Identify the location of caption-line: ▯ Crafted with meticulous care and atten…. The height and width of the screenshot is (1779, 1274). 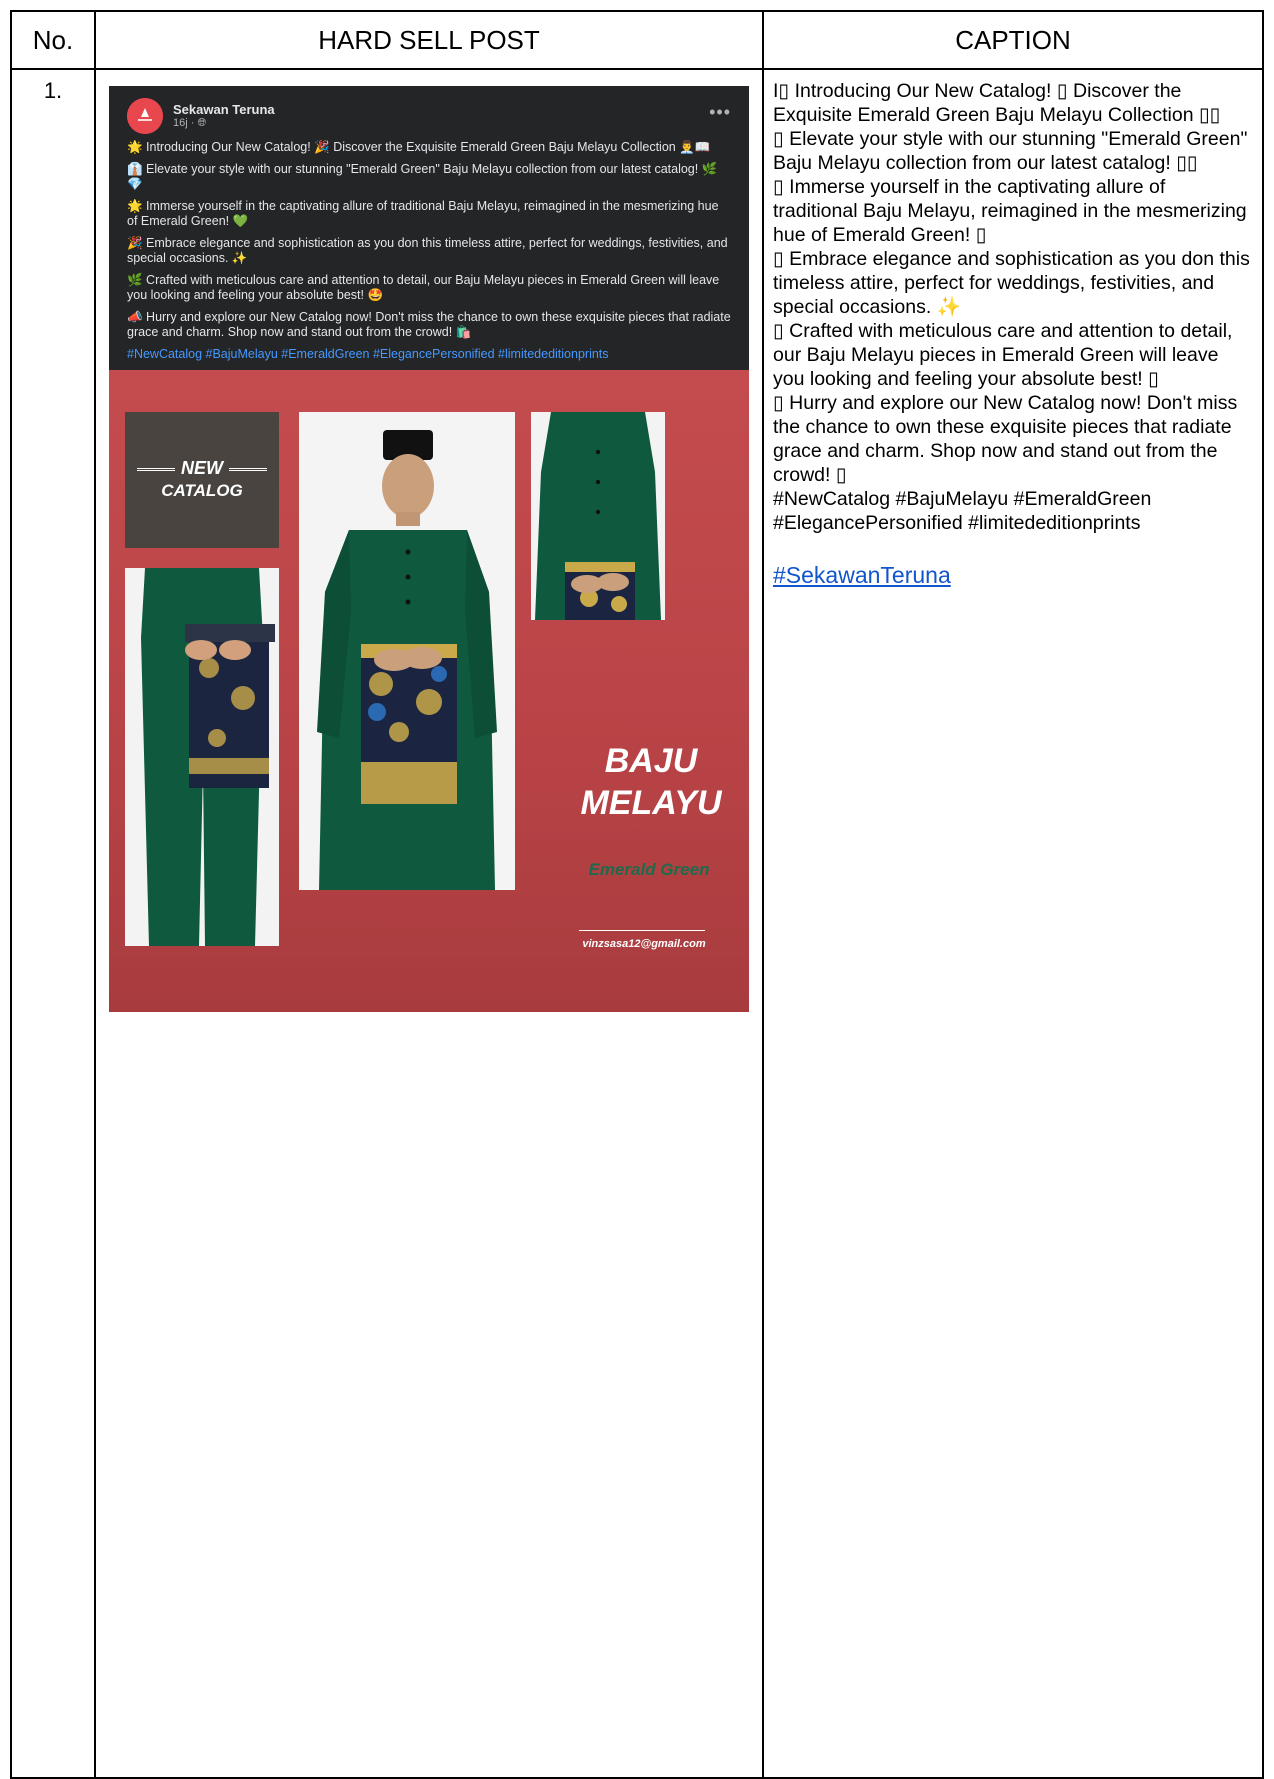
(1003, 354).